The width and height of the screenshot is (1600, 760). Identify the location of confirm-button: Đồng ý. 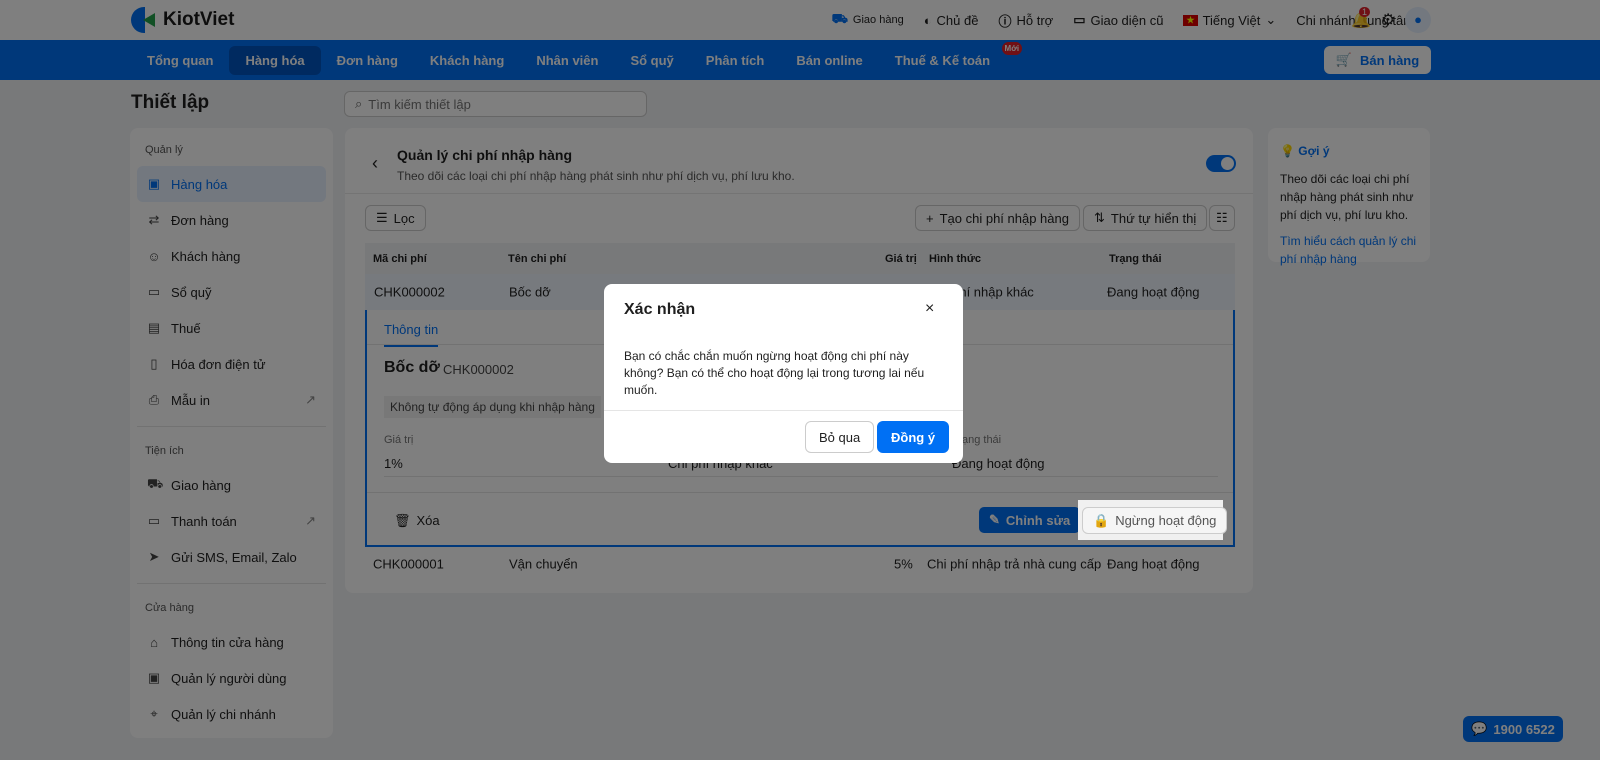
(913, 437).